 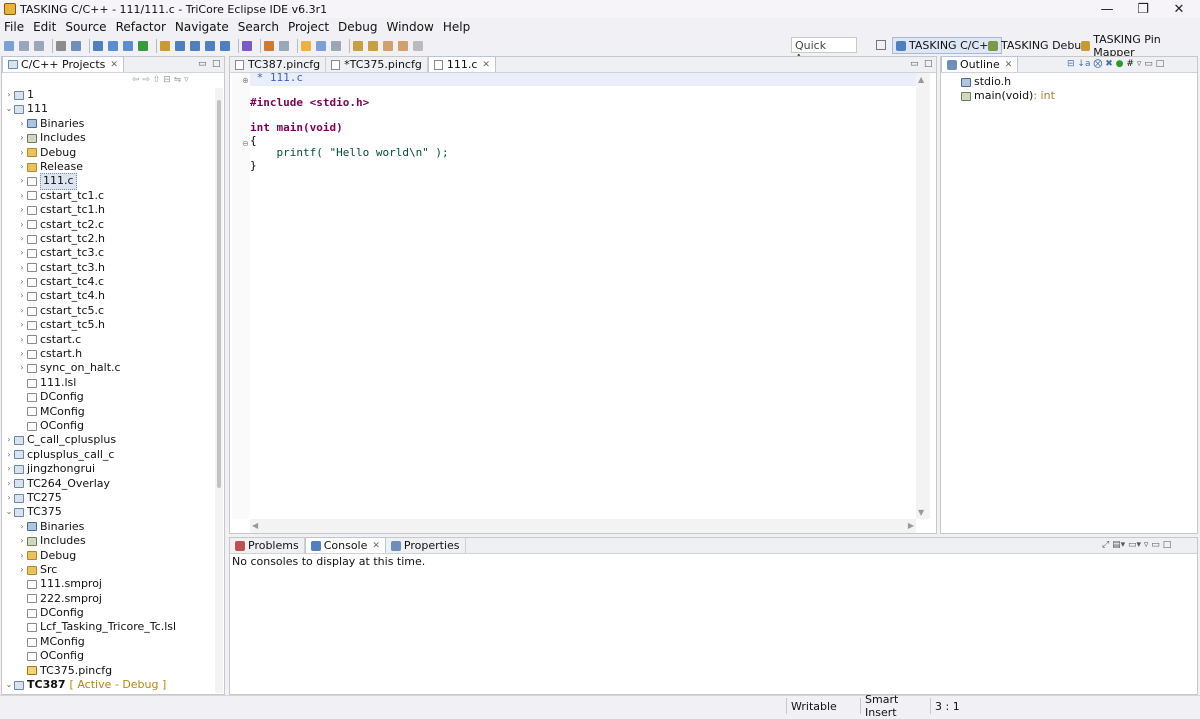 I want to click on connect-icon, so click(x=225, y=46).